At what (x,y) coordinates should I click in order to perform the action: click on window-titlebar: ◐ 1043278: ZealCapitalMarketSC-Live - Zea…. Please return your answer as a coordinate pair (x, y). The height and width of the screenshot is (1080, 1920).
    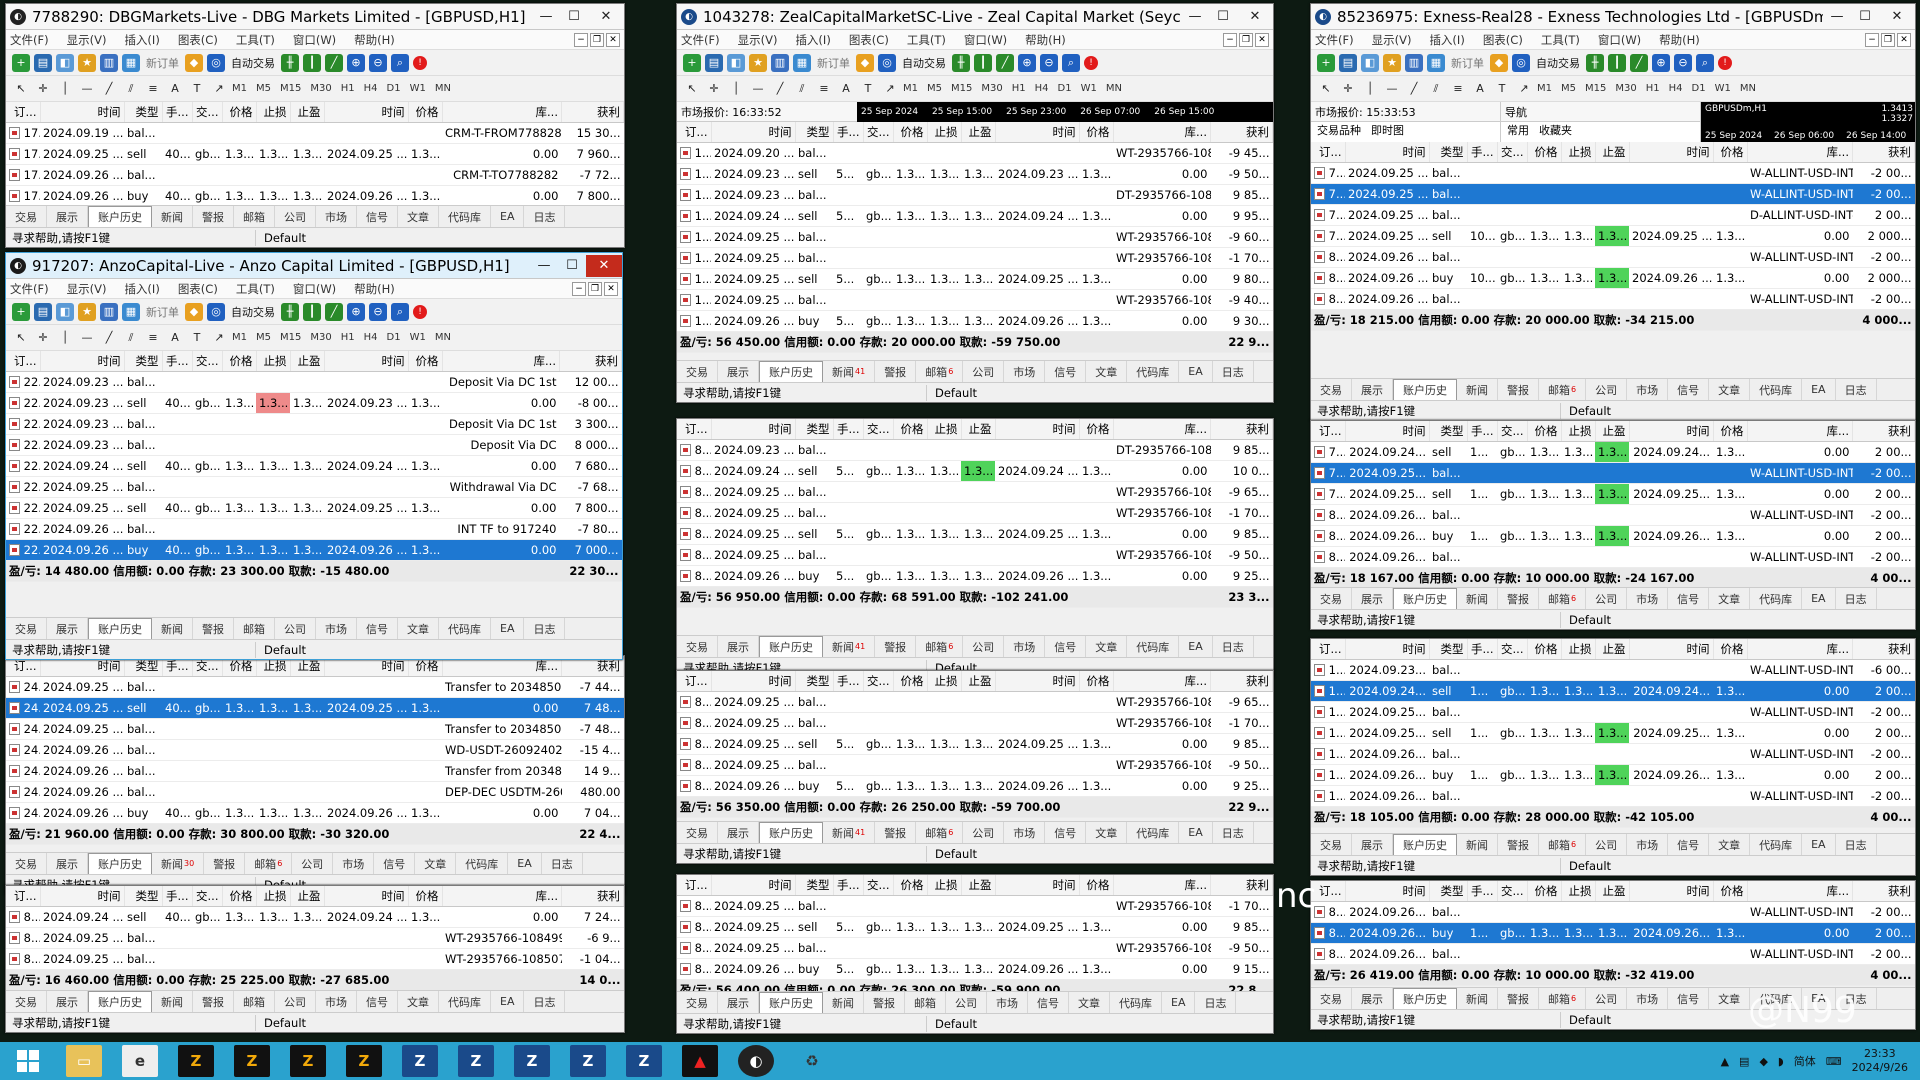
    Looking at the image, I should click on (975, 17).